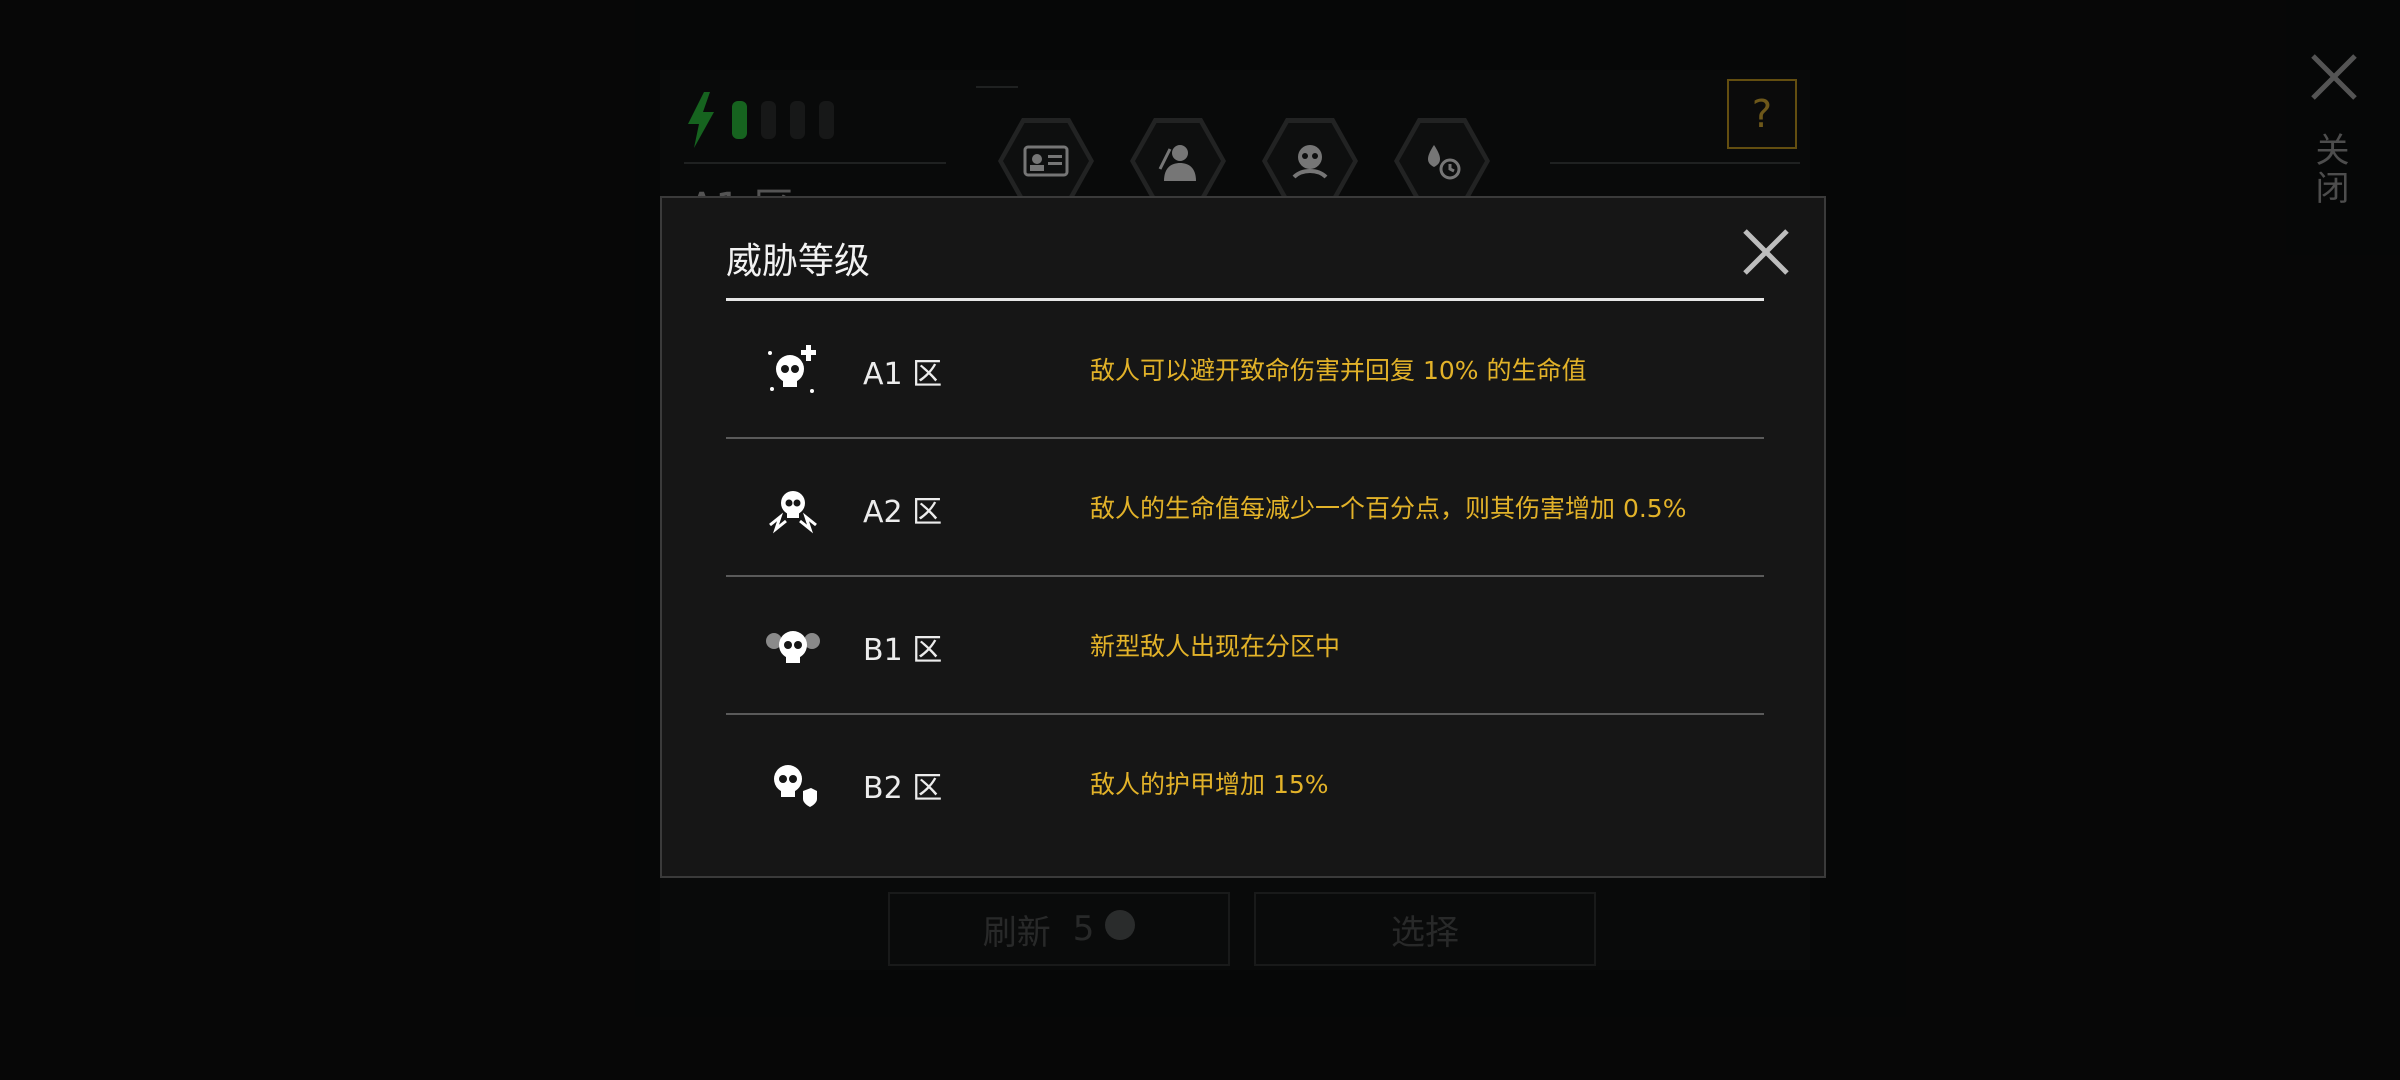 The image size is (2400, 1080). I want to click on skull-plus-icon, so click(792, 369).